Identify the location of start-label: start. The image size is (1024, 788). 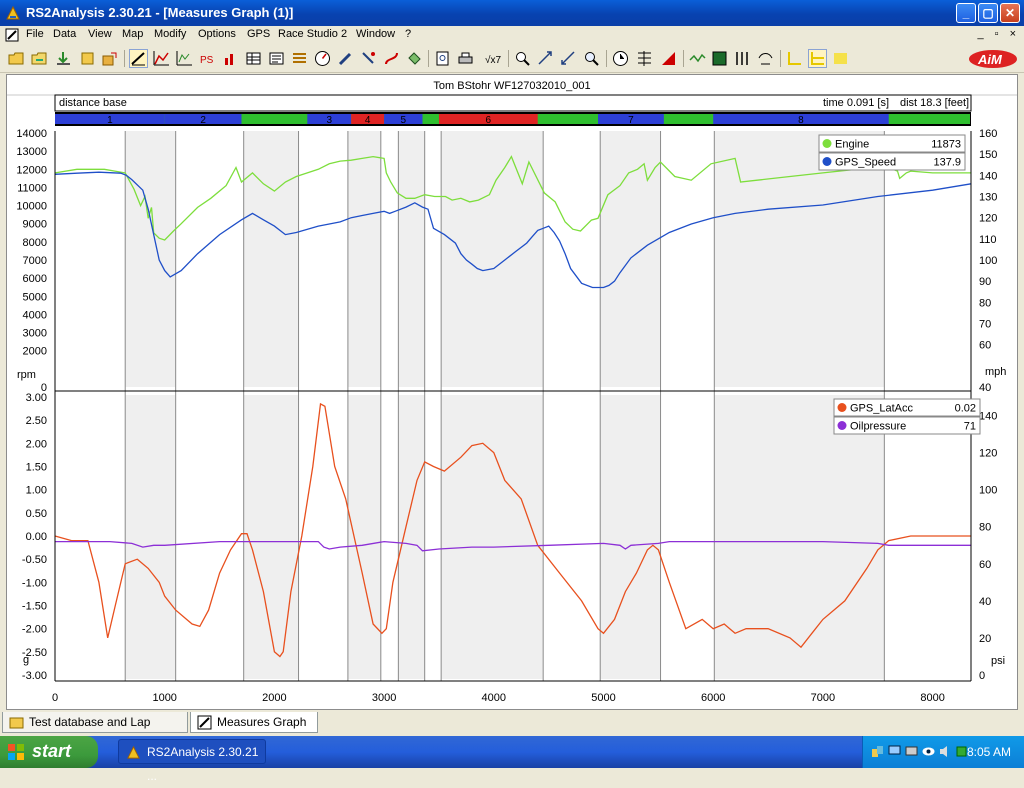
(52, 751).